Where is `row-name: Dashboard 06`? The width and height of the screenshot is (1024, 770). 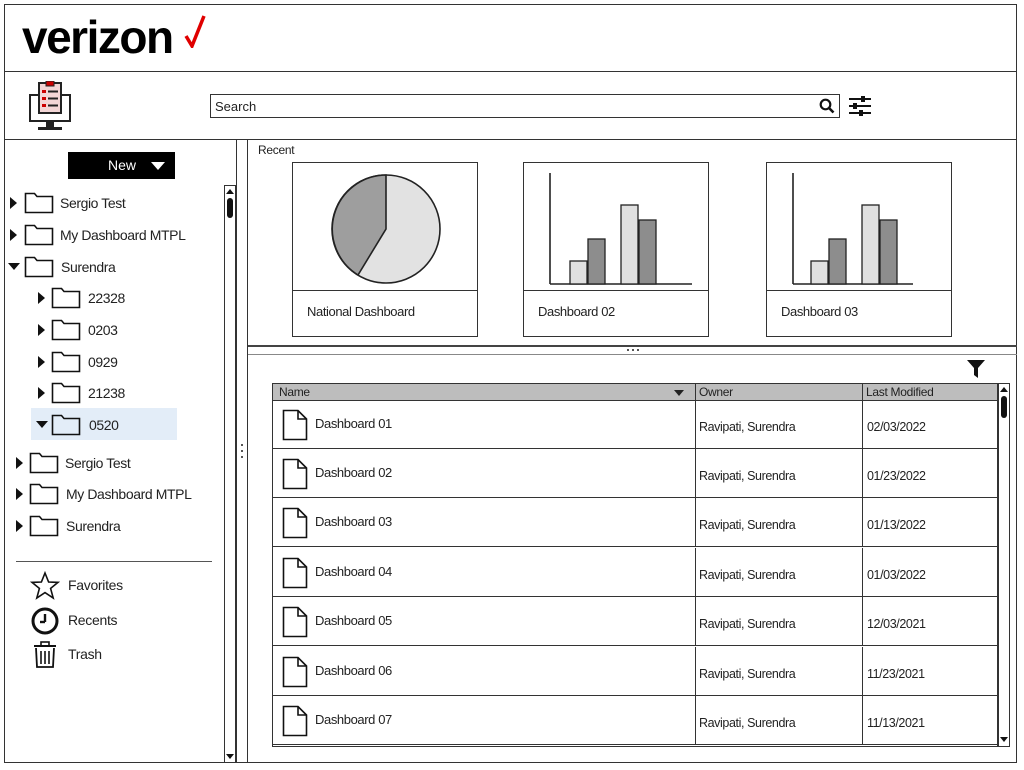 row-name: Dashboard 06 is located at coordinates (353, 670).